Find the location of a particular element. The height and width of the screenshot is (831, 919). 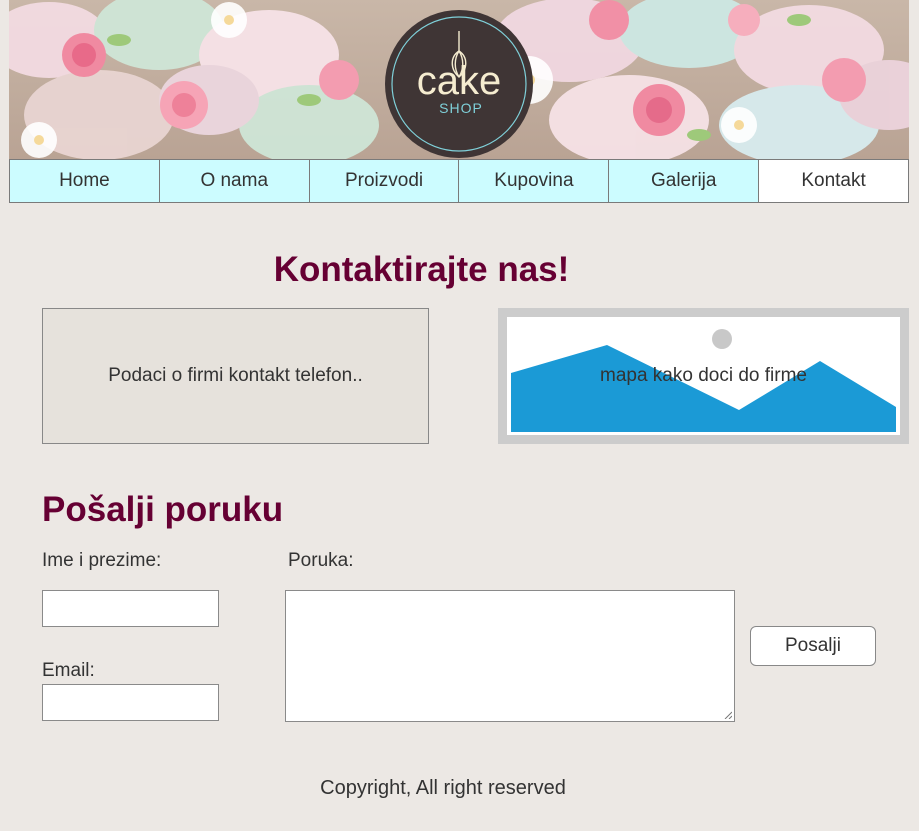

logo-text: cake is located at coordinates (459, 81).